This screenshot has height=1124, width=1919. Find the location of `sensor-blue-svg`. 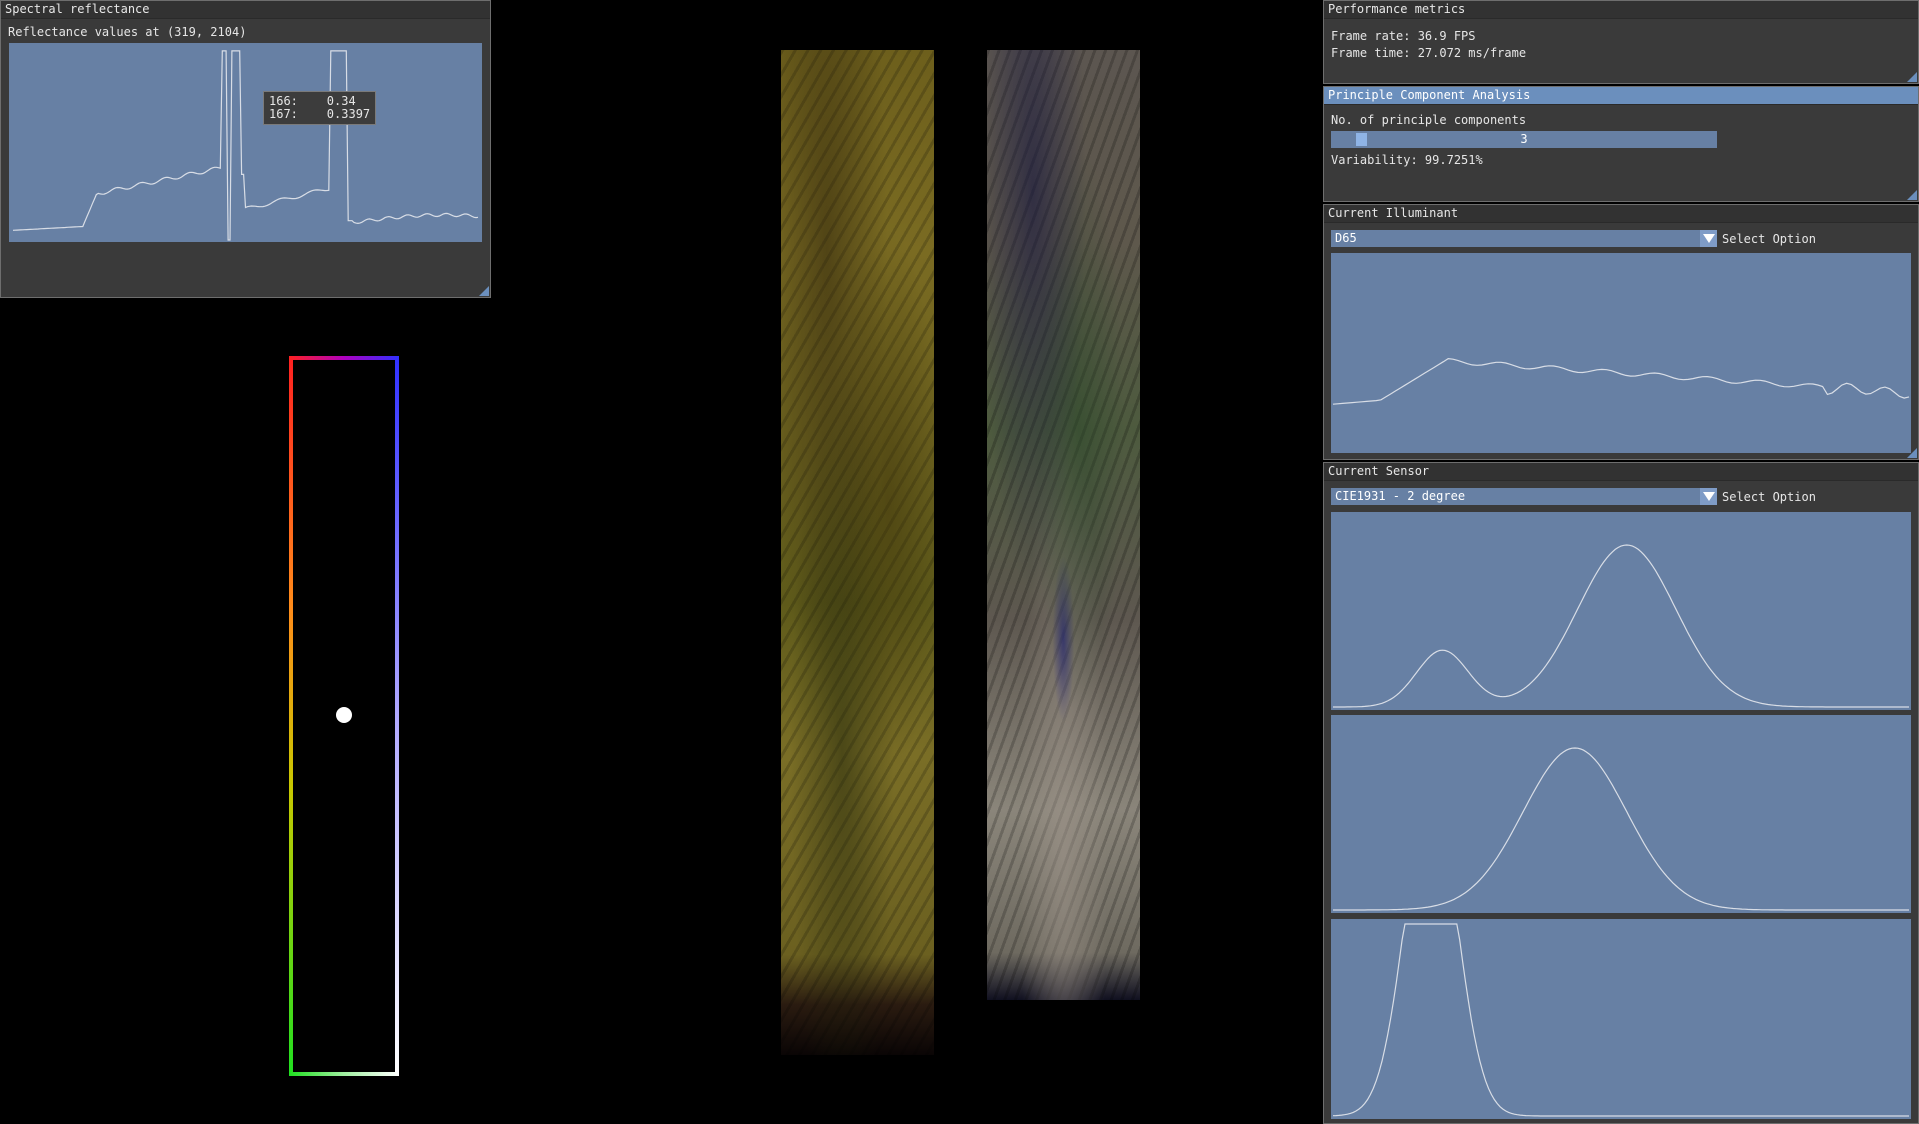

sensor-blue-svg is located at coordinates (1620, 1020).